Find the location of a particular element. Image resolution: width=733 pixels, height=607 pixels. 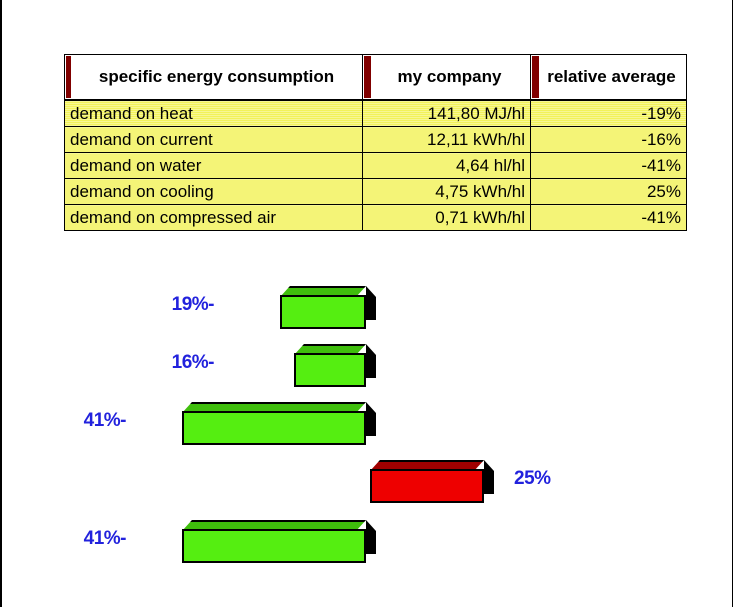

table-row: demand on heat 141,80 MJ/hl -19% is located at coordinates (375, 113).